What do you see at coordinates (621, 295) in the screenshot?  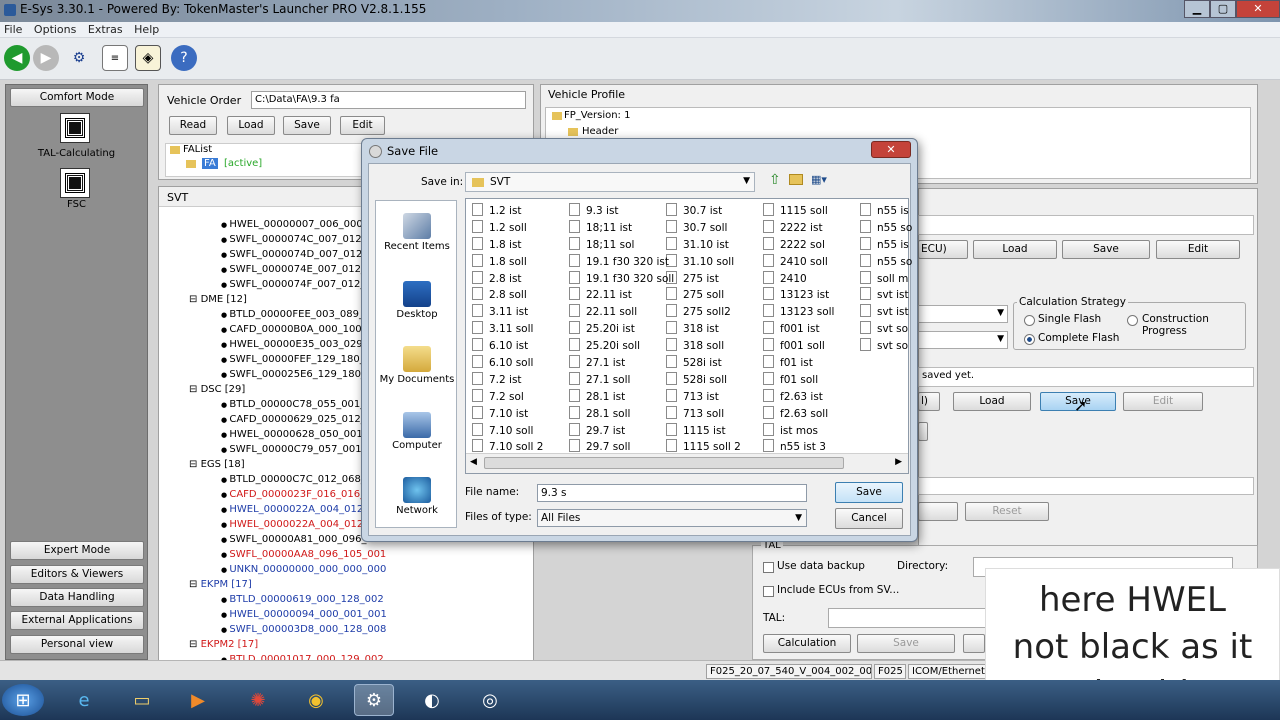 I see `file-item: 22.11 ist` at bounding box center [621, 295].